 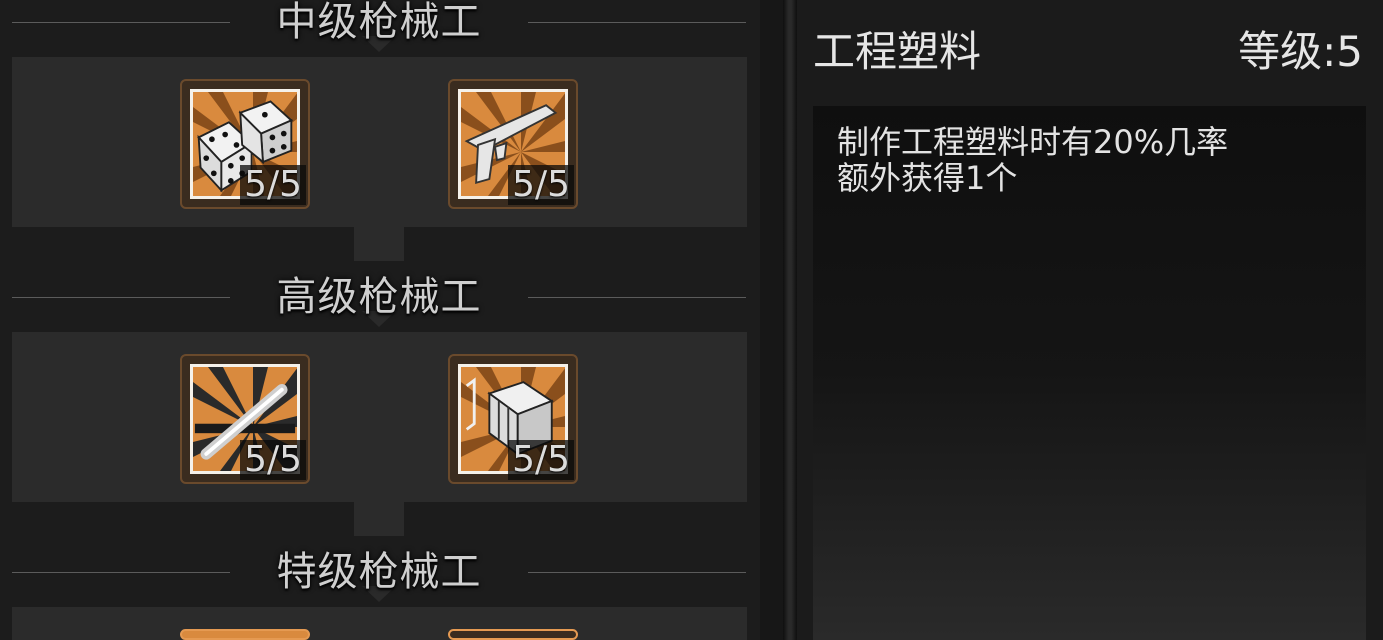 I want to click on tier-title: 中级枪械工, so click(x=379, y=22).